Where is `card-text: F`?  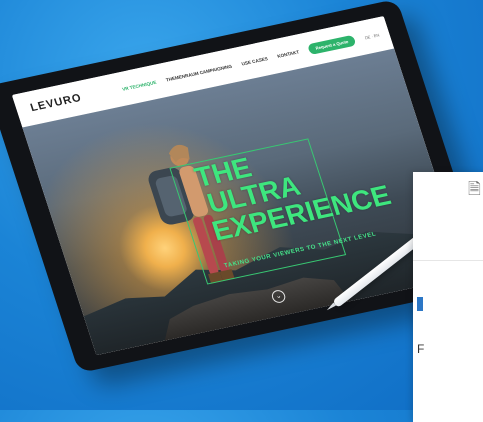 card-text: F is located at coordinates (421, 349).